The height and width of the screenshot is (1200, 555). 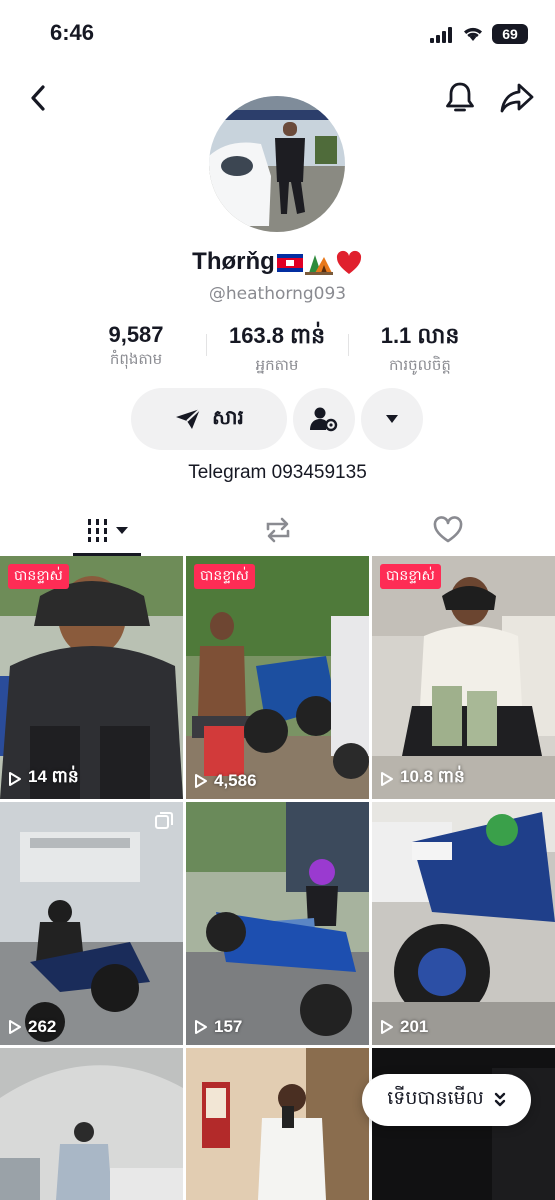 I want to click on caret-down-icon, so click(x=392, y=419).